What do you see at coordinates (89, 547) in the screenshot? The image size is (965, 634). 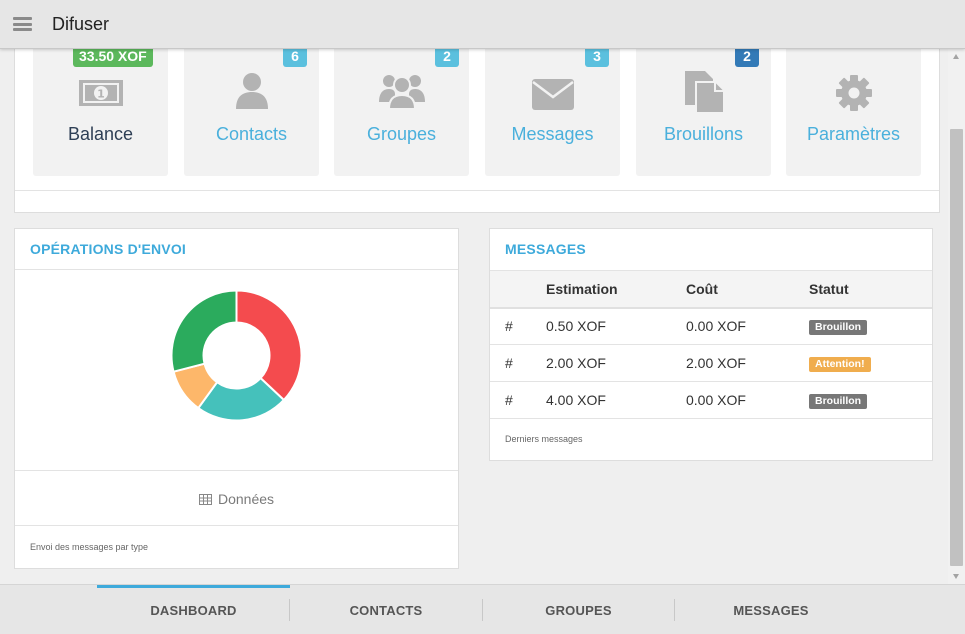 I see `operations-footnote: Envoi des messages par type` at bounding box center [89, 547].